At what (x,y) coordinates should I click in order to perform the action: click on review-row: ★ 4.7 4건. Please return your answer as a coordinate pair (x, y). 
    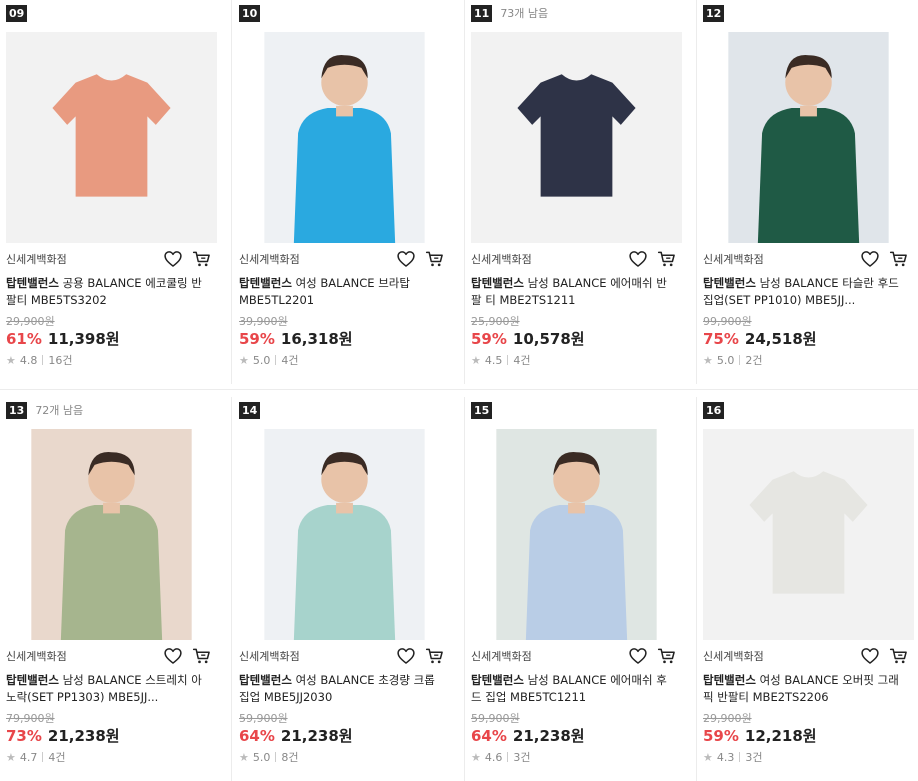
    Looking at the image, I should click on (36, 757).